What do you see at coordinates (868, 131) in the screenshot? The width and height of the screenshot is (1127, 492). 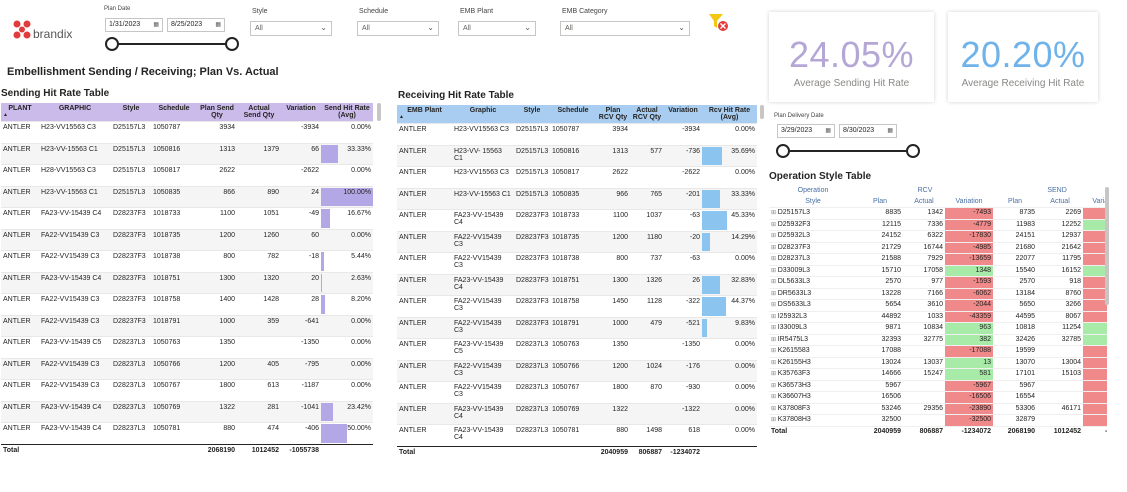 I see `delivery-date-end-input: 8/30/2023 ▦` at bounding box center [868, 131].